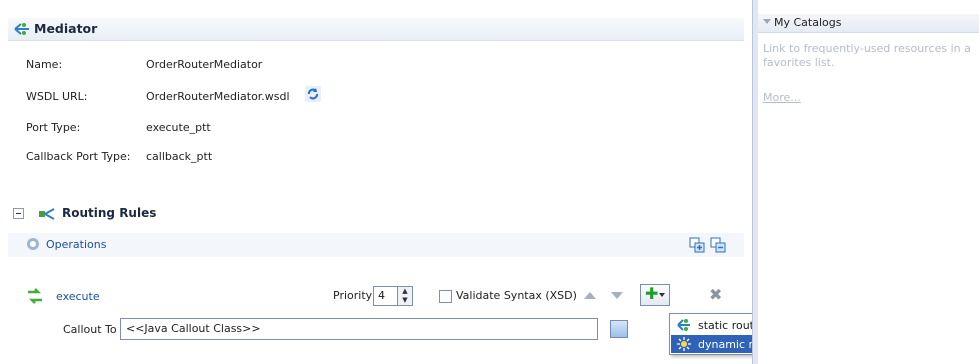 The image size is (979, 364). What do you see at coordinates (867, 48) in the screenshot?
I see `catalogs-description-line: Link to frequently-used resources in a` at bounding box center [867, 48].